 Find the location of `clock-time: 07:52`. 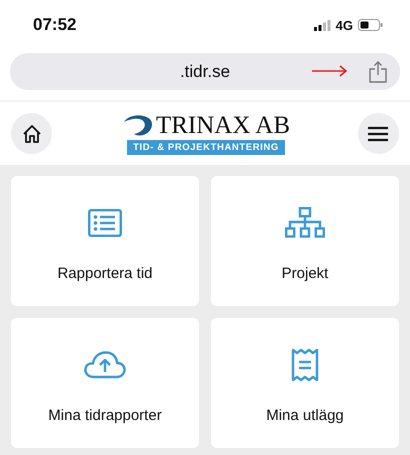

clock-time: 07:52 is located at coordinates (54, 25).